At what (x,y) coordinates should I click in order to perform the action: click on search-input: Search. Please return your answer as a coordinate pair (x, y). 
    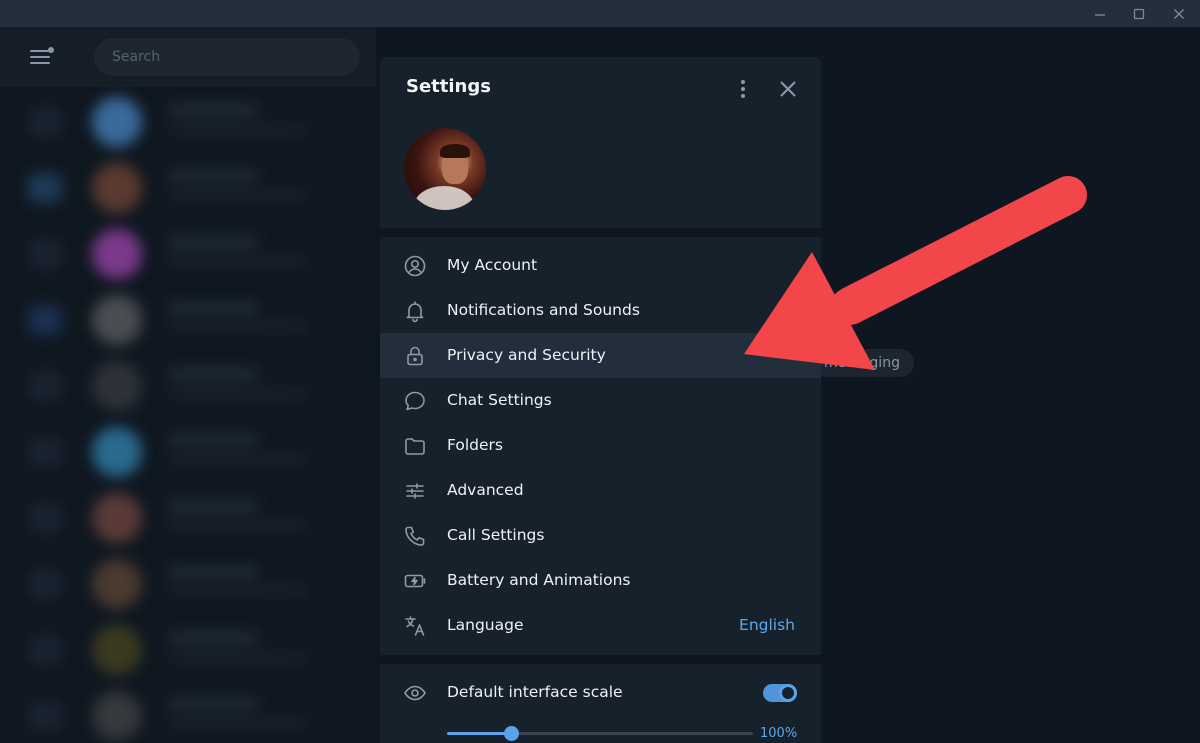
    Looking at the image, I should click on (227, 57).